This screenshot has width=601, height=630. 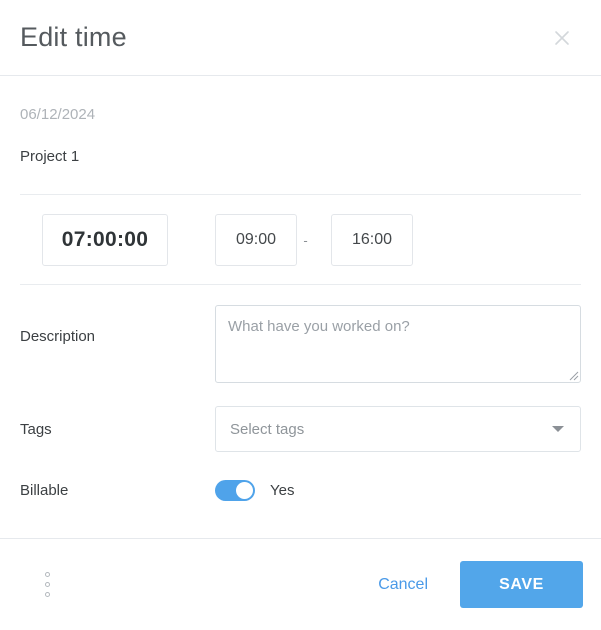 I want to click on description-input, so click(x=398, y=344).